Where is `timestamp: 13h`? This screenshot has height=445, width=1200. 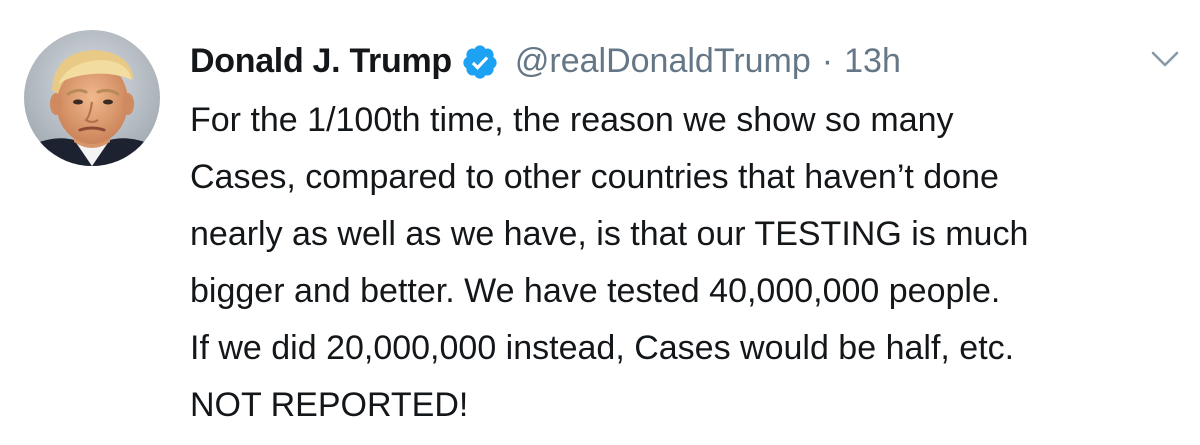 timestamp: 13h is located at coordinates (872, 61).